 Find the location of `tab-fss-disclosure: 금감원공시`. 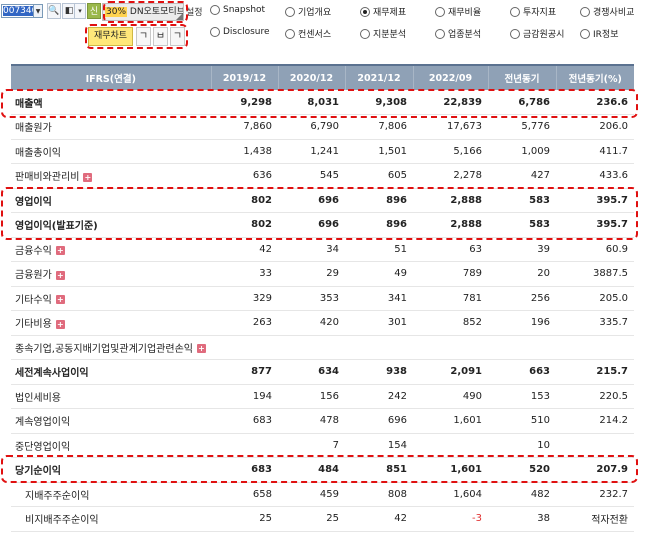

tab-fss-disclosure: 금감원공시 is located at coordinates (537, 33).